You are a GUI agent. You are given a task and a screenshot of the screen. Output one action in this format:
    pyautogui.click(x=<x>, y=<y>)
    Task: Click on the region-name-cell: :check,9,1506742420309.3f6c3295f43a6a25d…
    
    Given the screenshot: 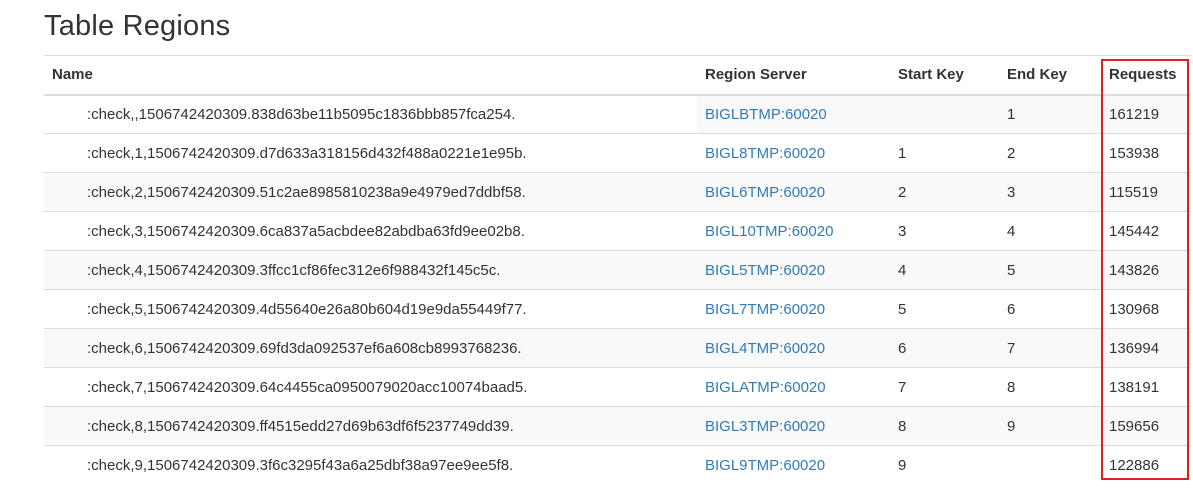 What is the action you would take?
    pyautogui.click(x=370, y=465)
    